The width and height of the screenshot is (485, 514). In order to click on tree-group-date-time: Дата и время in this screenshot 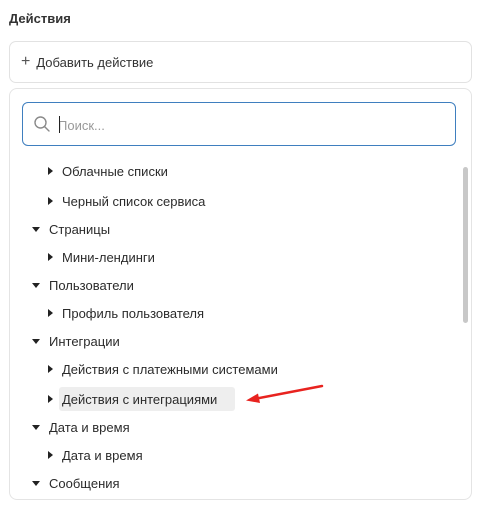, I will do `click(81, 427)`.